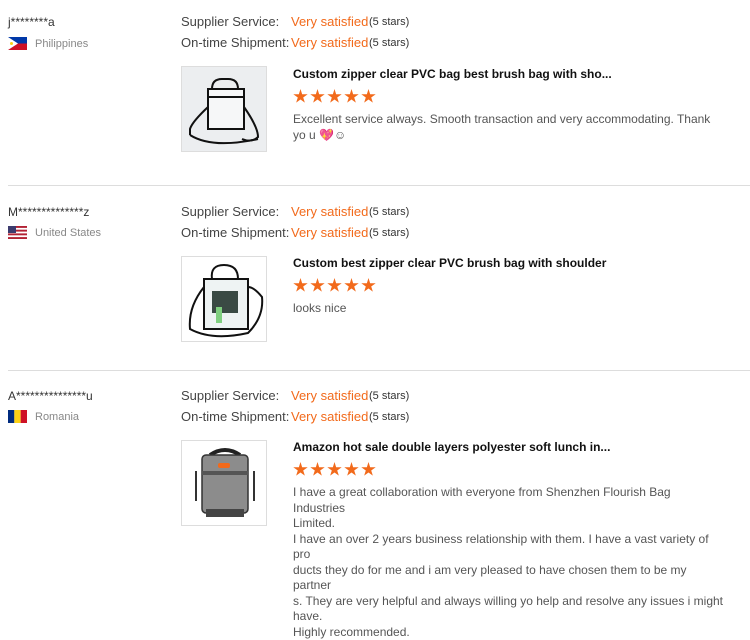 This screenshot has height=640, width=750. I want to click on reviewer-country: Philippines, so click(48, 43).